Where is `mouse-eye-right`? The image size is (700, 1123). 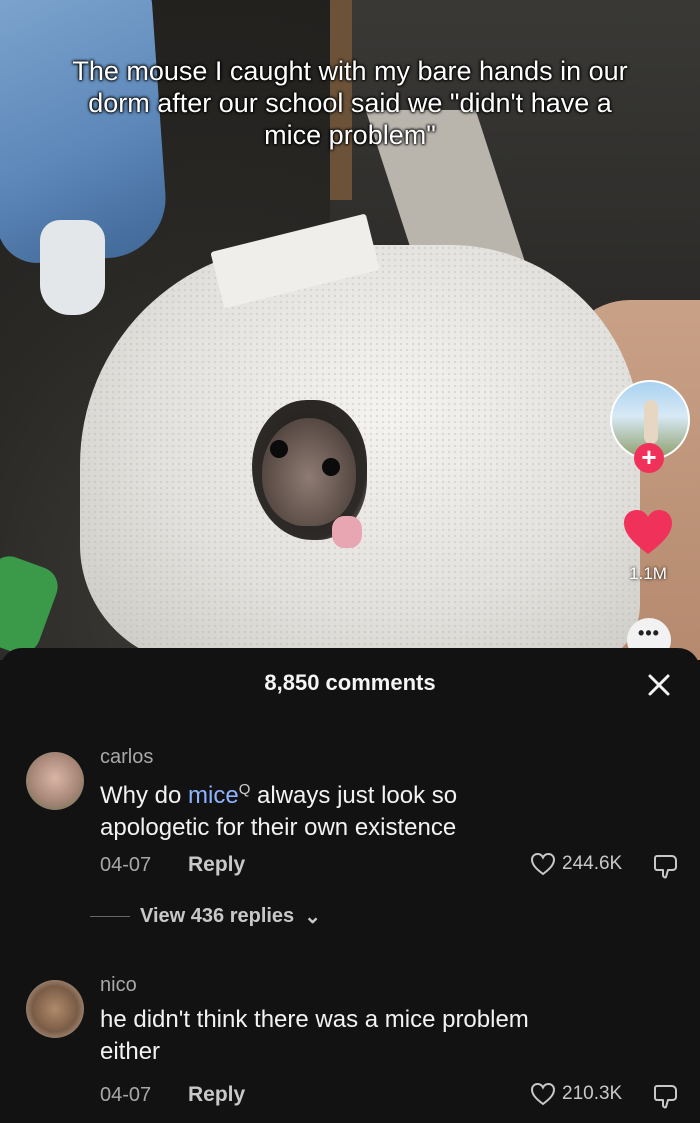 mouse-eye-right is located at coordinates (331, 467).